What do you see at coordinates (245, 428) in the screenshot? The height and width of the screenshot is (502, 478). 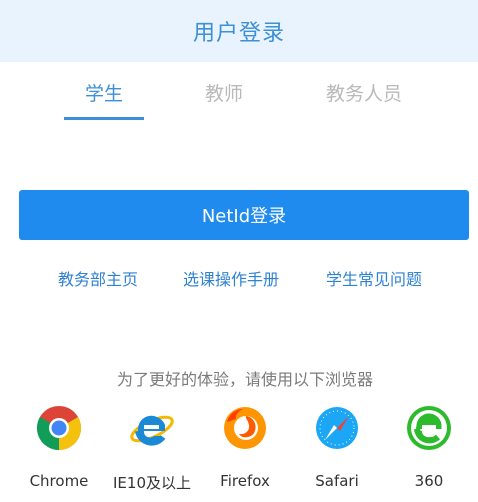 I see `firefox-icon` at bounding box center [245, 428].